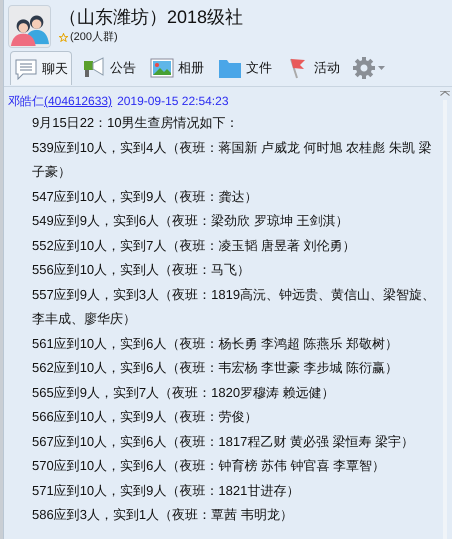  What do you see at coordinates (245, 68) in the screenshot?
I see `tab: 文件` at bounding box center [245, 68].